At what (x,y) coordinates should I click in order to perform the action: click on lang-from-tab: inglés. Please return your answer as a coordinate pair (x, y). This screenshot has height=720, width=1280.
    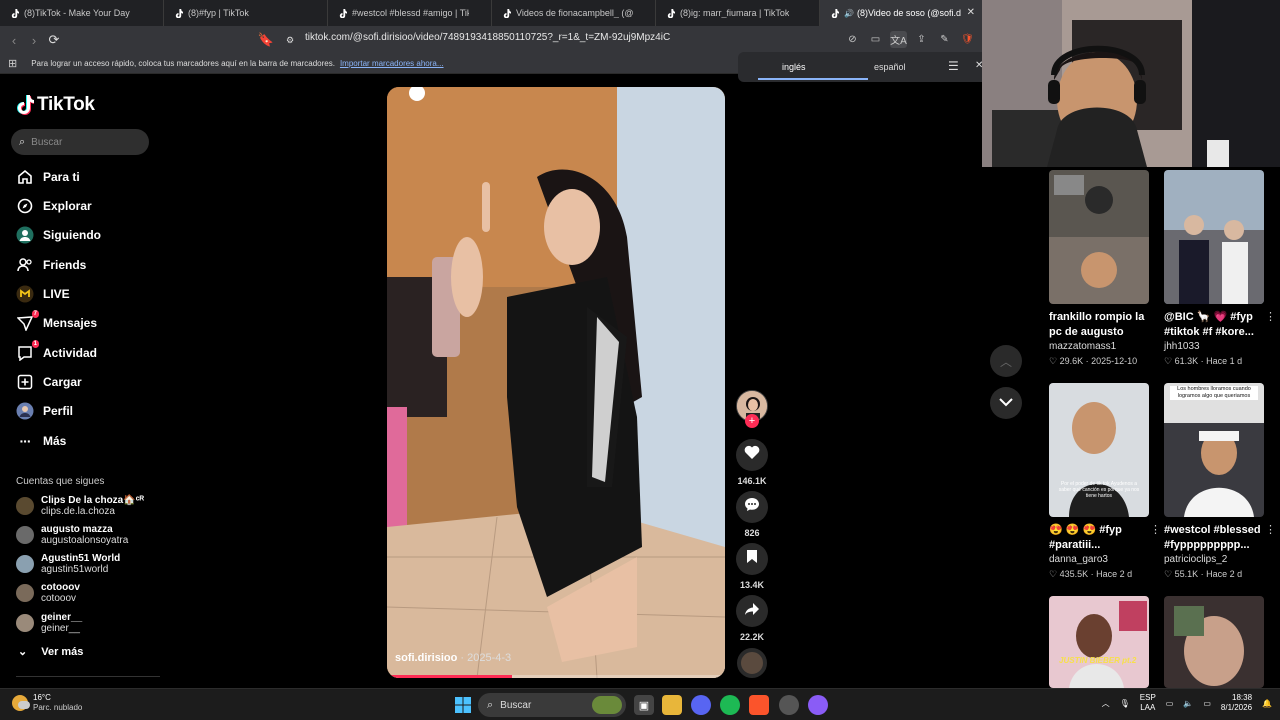
    Looking at the image, I should click on (794, 67).